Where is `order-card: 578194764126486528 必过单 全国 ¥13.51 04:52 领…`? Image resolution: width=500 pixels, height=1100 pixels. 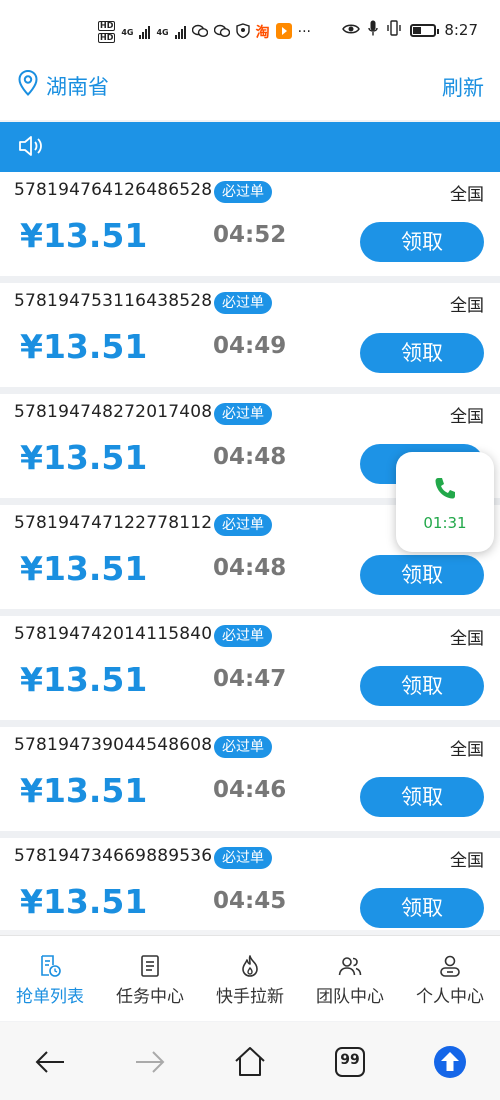
order-card: 578194764126486528 必过单 全国 ¥13.51 04:52 领… is located at coordinates (250, 227).